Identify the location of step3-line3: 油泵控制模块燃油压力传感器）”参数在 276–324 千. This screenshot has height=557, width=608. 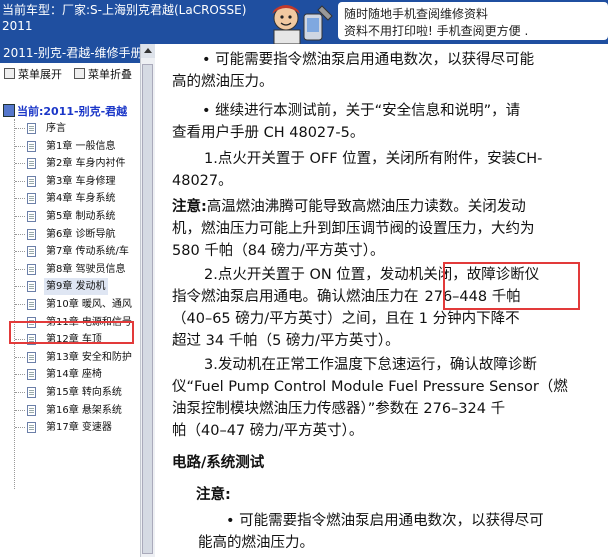
(339, 409).